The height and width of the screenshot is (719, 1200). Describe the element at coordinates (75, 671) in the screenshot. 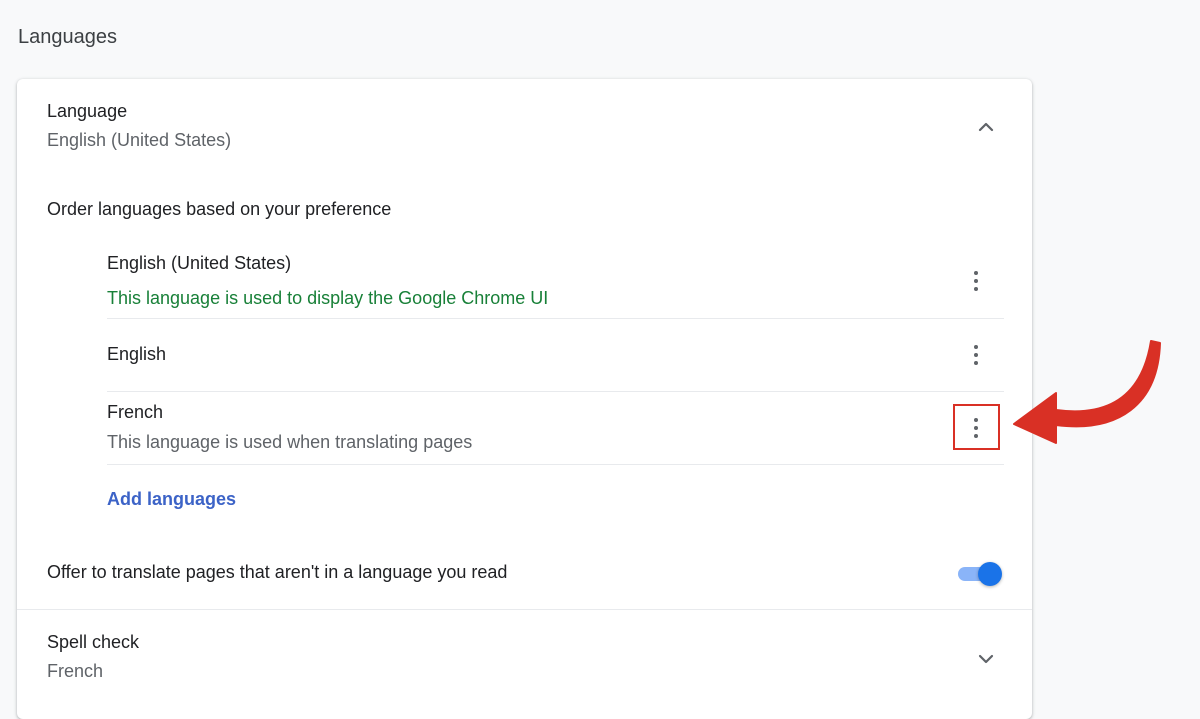

I see `spell-check-language: French` at that location.